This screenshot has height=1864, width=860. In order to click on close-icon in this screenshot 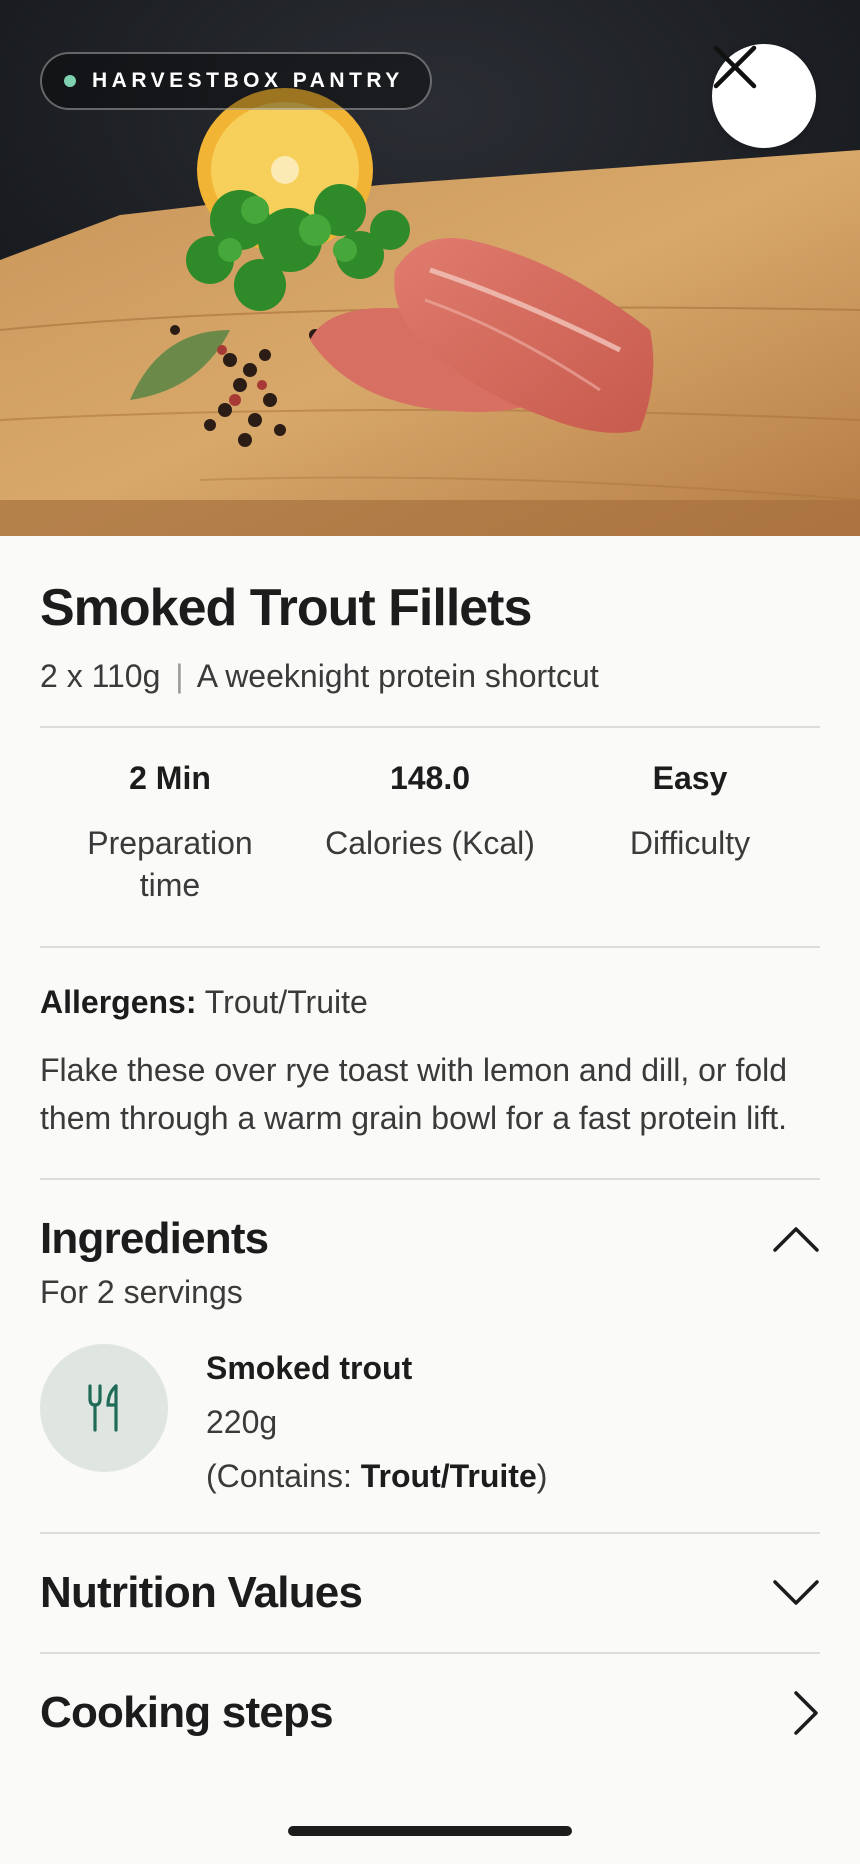, I will do `click(735, 67)`.